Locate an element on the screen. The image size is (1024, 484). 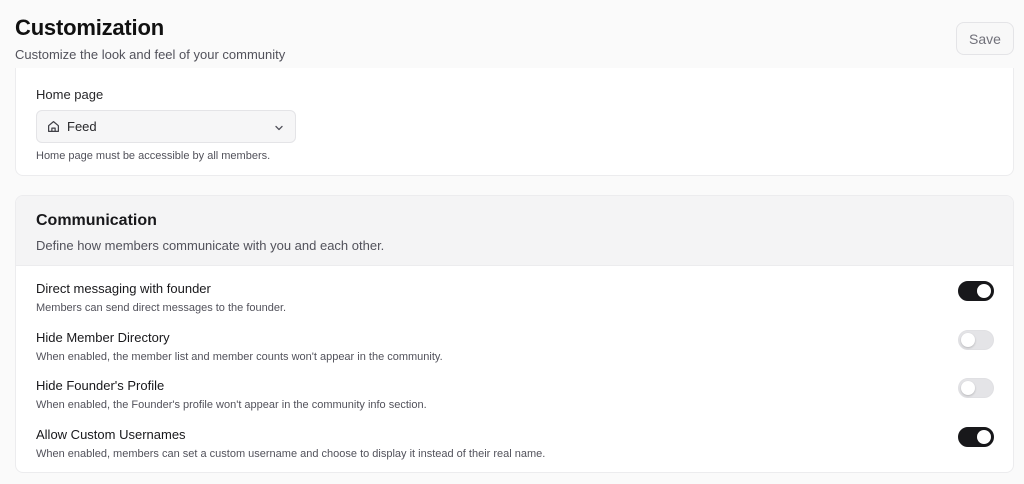
save-button: Save is located at coordinates (985, 38).